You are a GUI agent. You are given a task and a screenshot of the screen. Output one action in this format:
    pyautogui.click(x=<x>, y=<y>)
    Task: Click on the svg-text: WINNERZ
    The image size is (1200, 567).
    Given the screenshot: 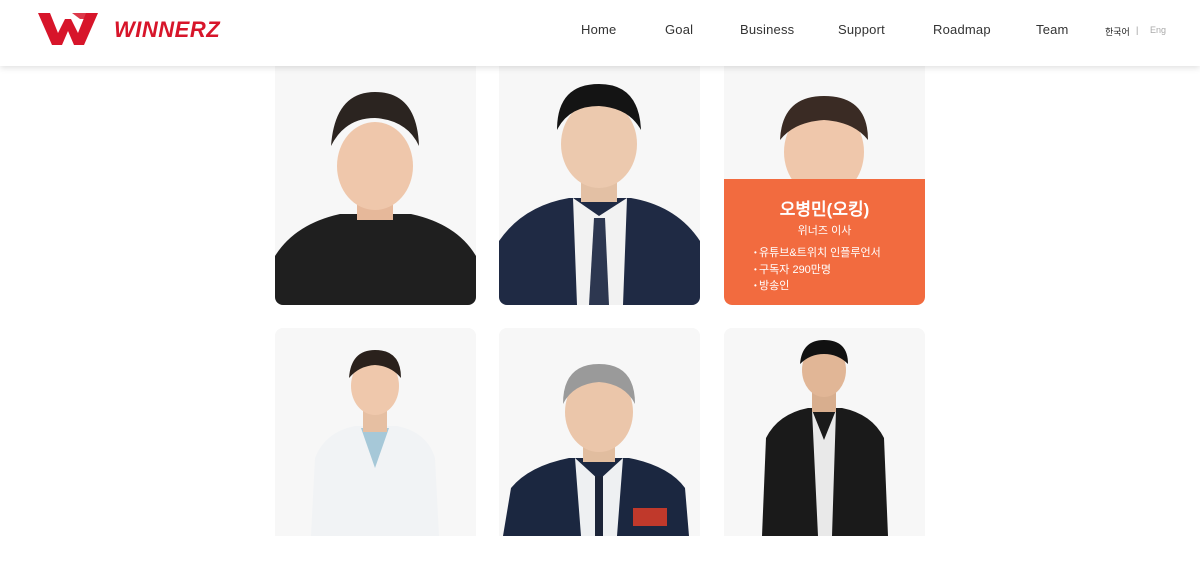 What is the action you would take?
    pyautogui.click(x=167, y=29)
    